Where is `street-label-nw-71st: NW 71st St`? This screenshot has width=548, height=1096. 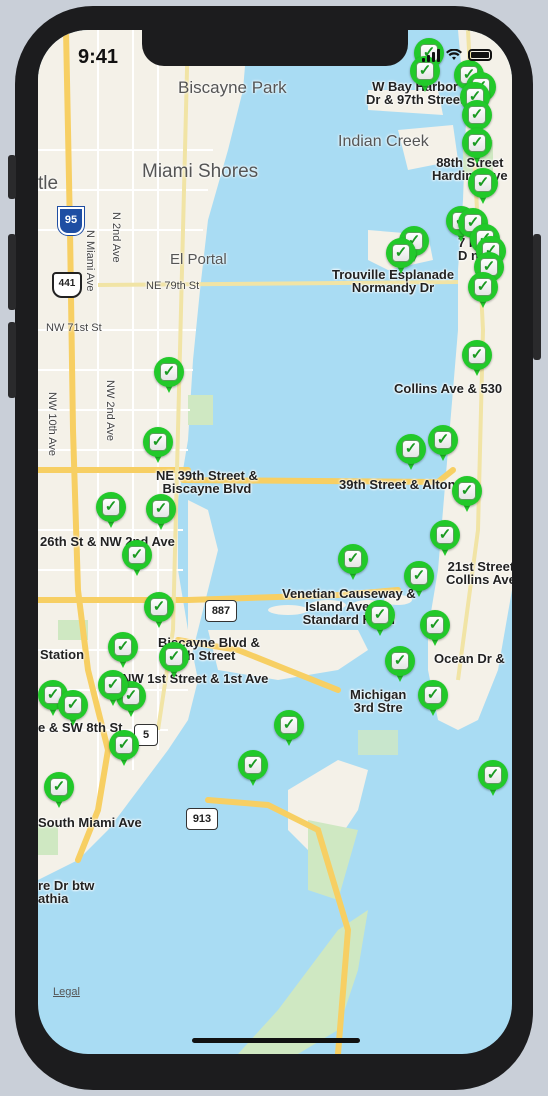
street-label-nw-71st: NW 71st St is located at coordinates (74, 328).